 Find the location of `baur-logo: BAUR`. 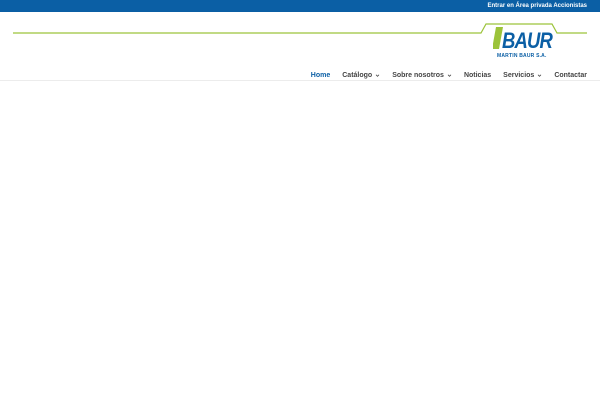

baur-logo: BAUR is located at coordinates (523, 37).